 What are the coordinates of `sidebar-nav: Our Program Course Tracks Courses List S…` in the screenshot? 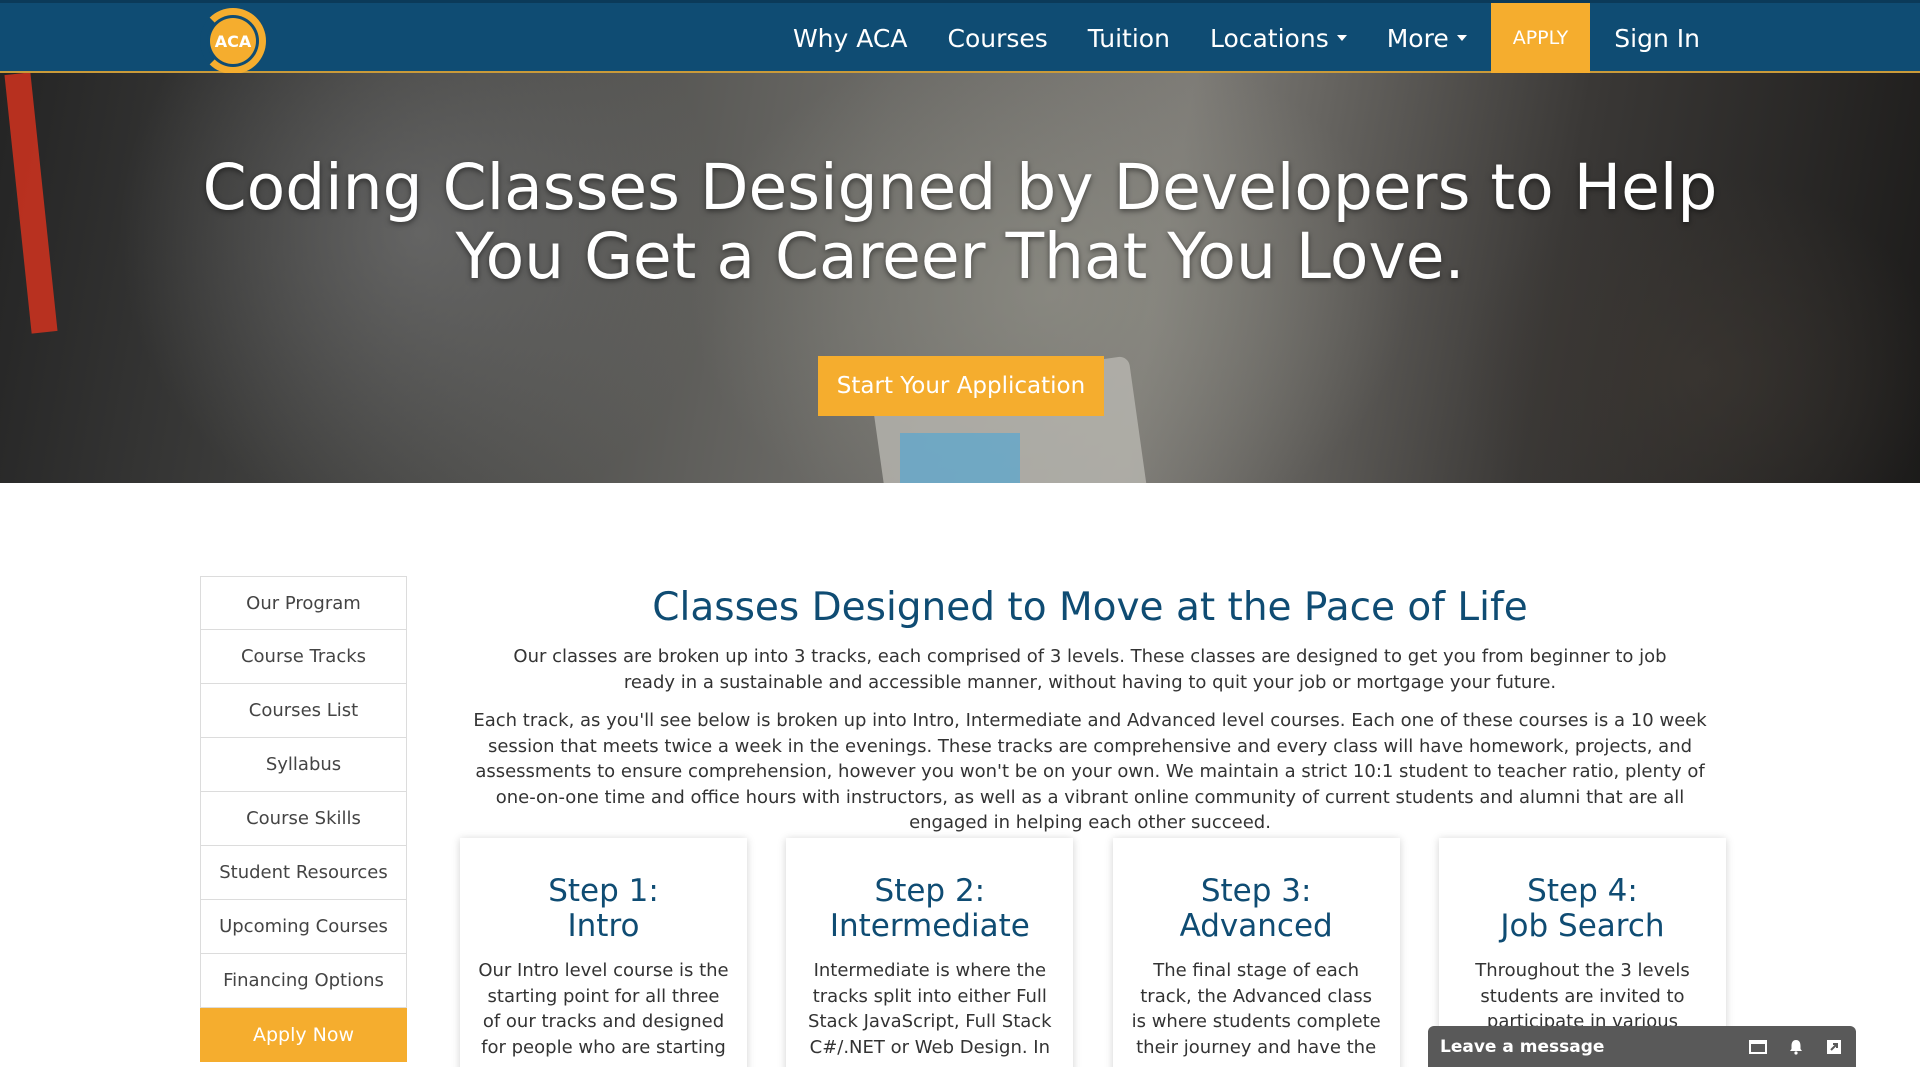 It's located at (303, 819).